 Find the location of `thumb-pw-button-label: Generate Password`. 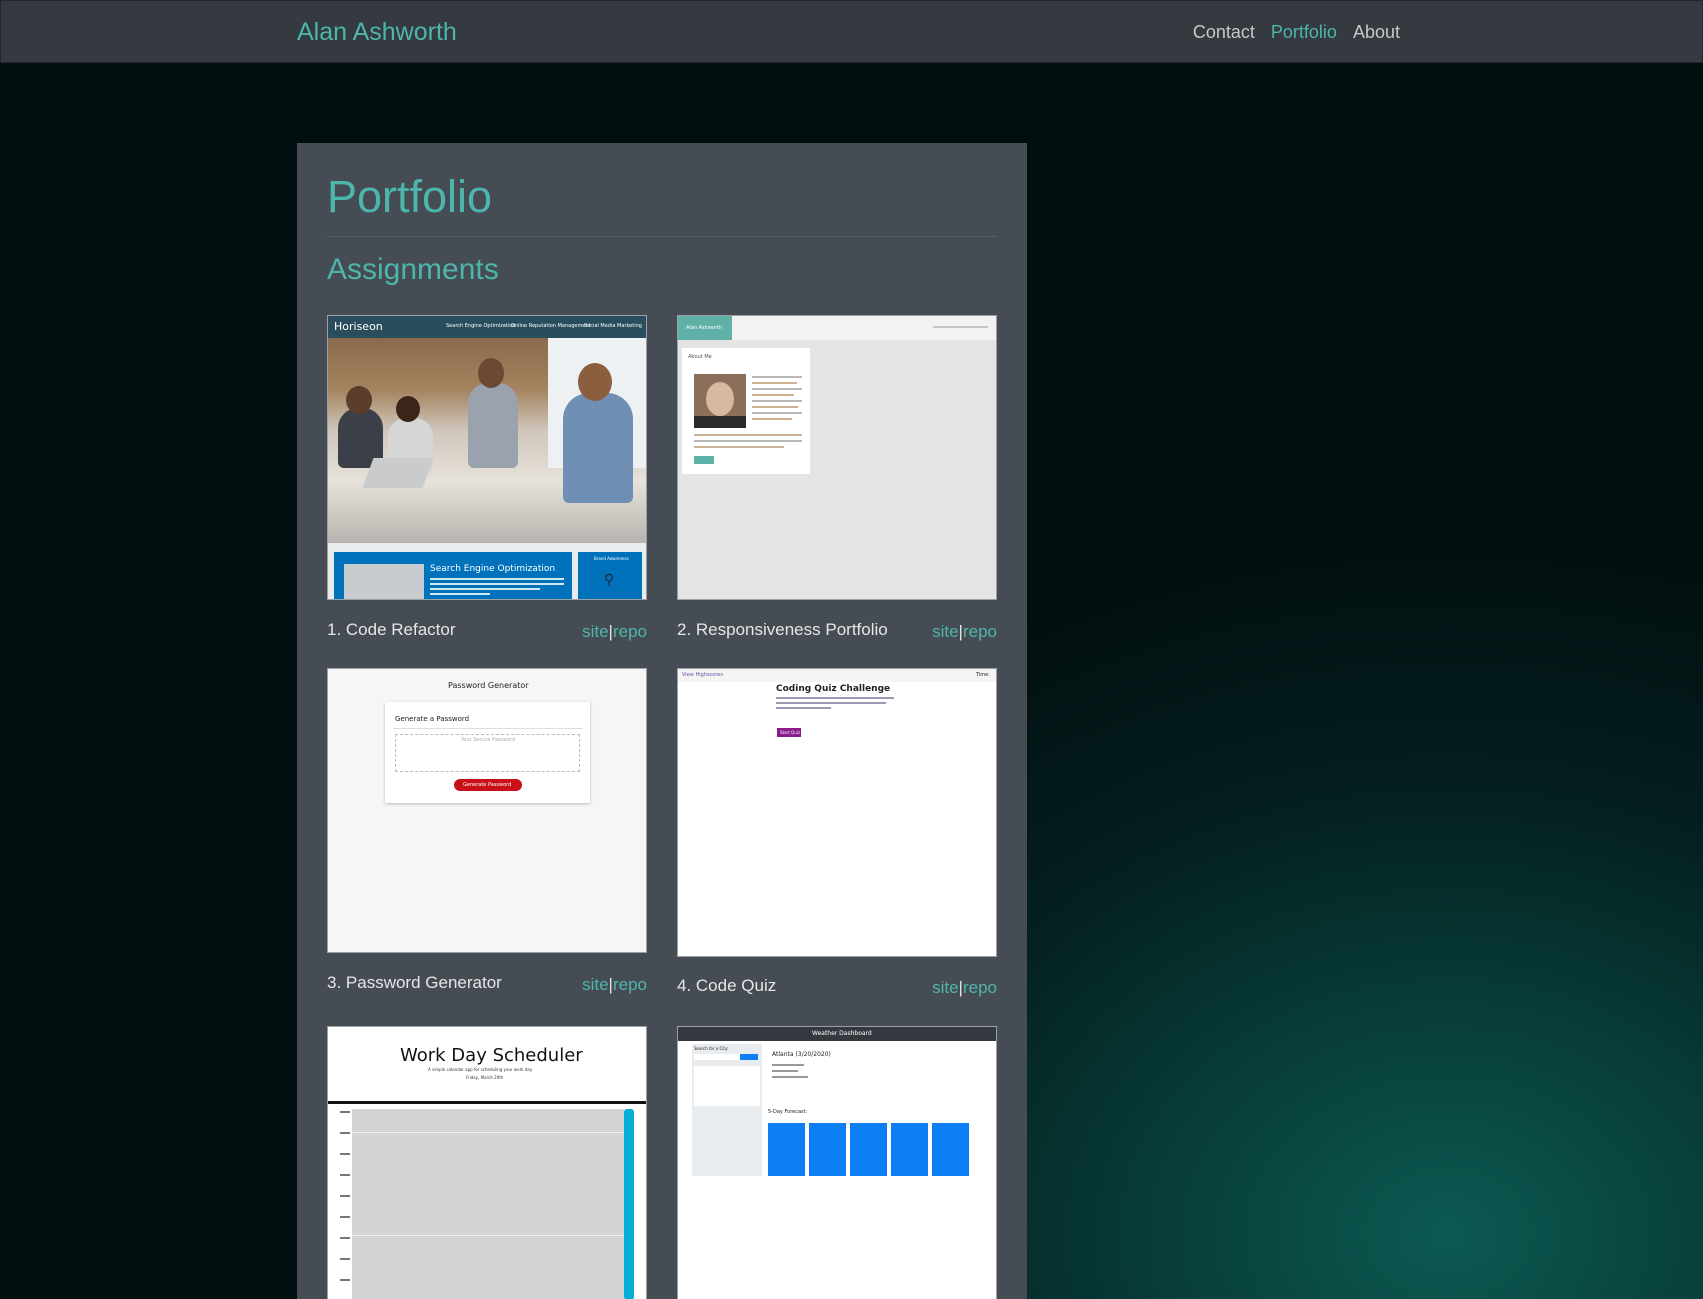

thumb-pw-button-label: Generate Password is located at coordinates (487, 785).